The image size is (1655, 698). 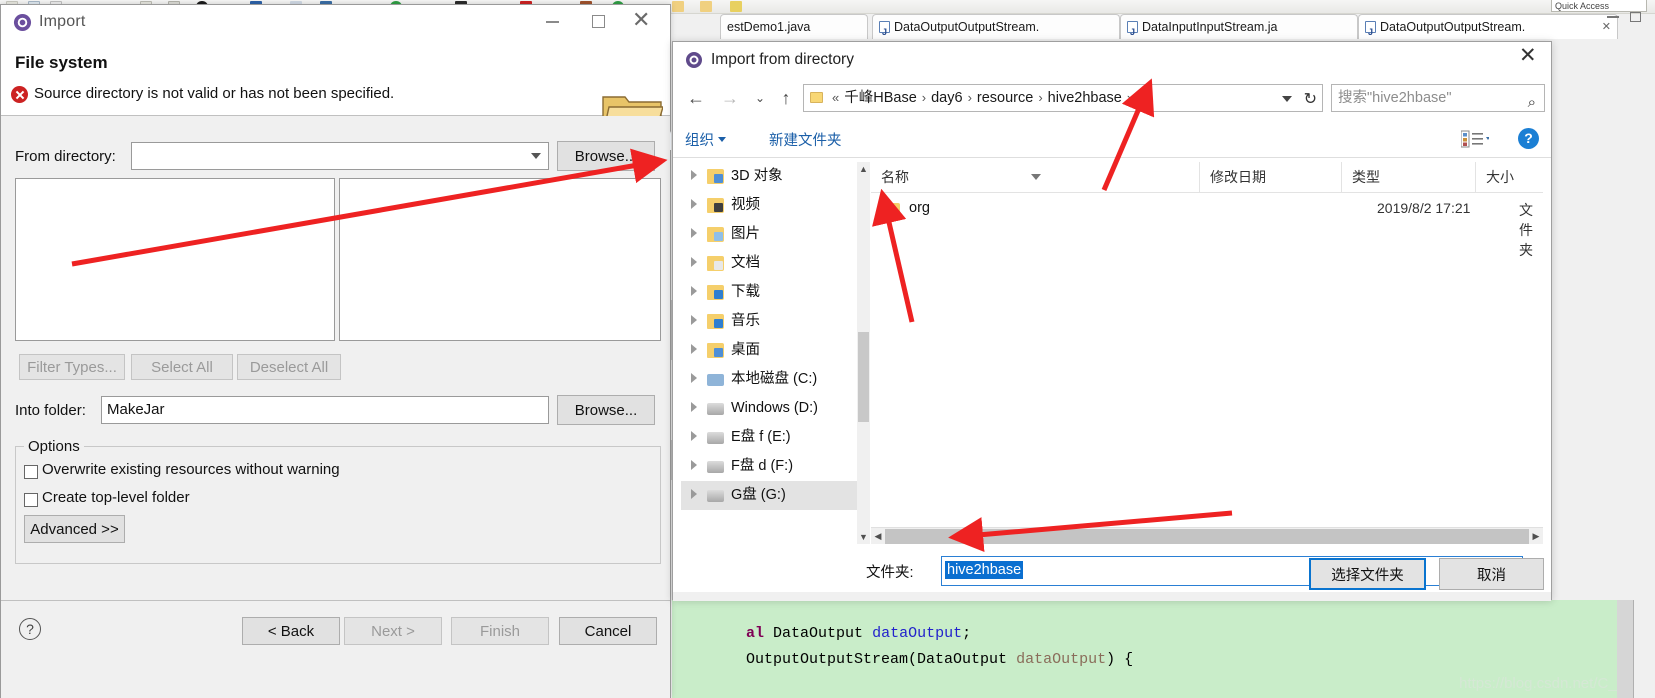 What do you see at coordinates (805, 139) in the screenshot?
I see `new-folder-button: 新建文件夹` at bounding box center [805, 139].